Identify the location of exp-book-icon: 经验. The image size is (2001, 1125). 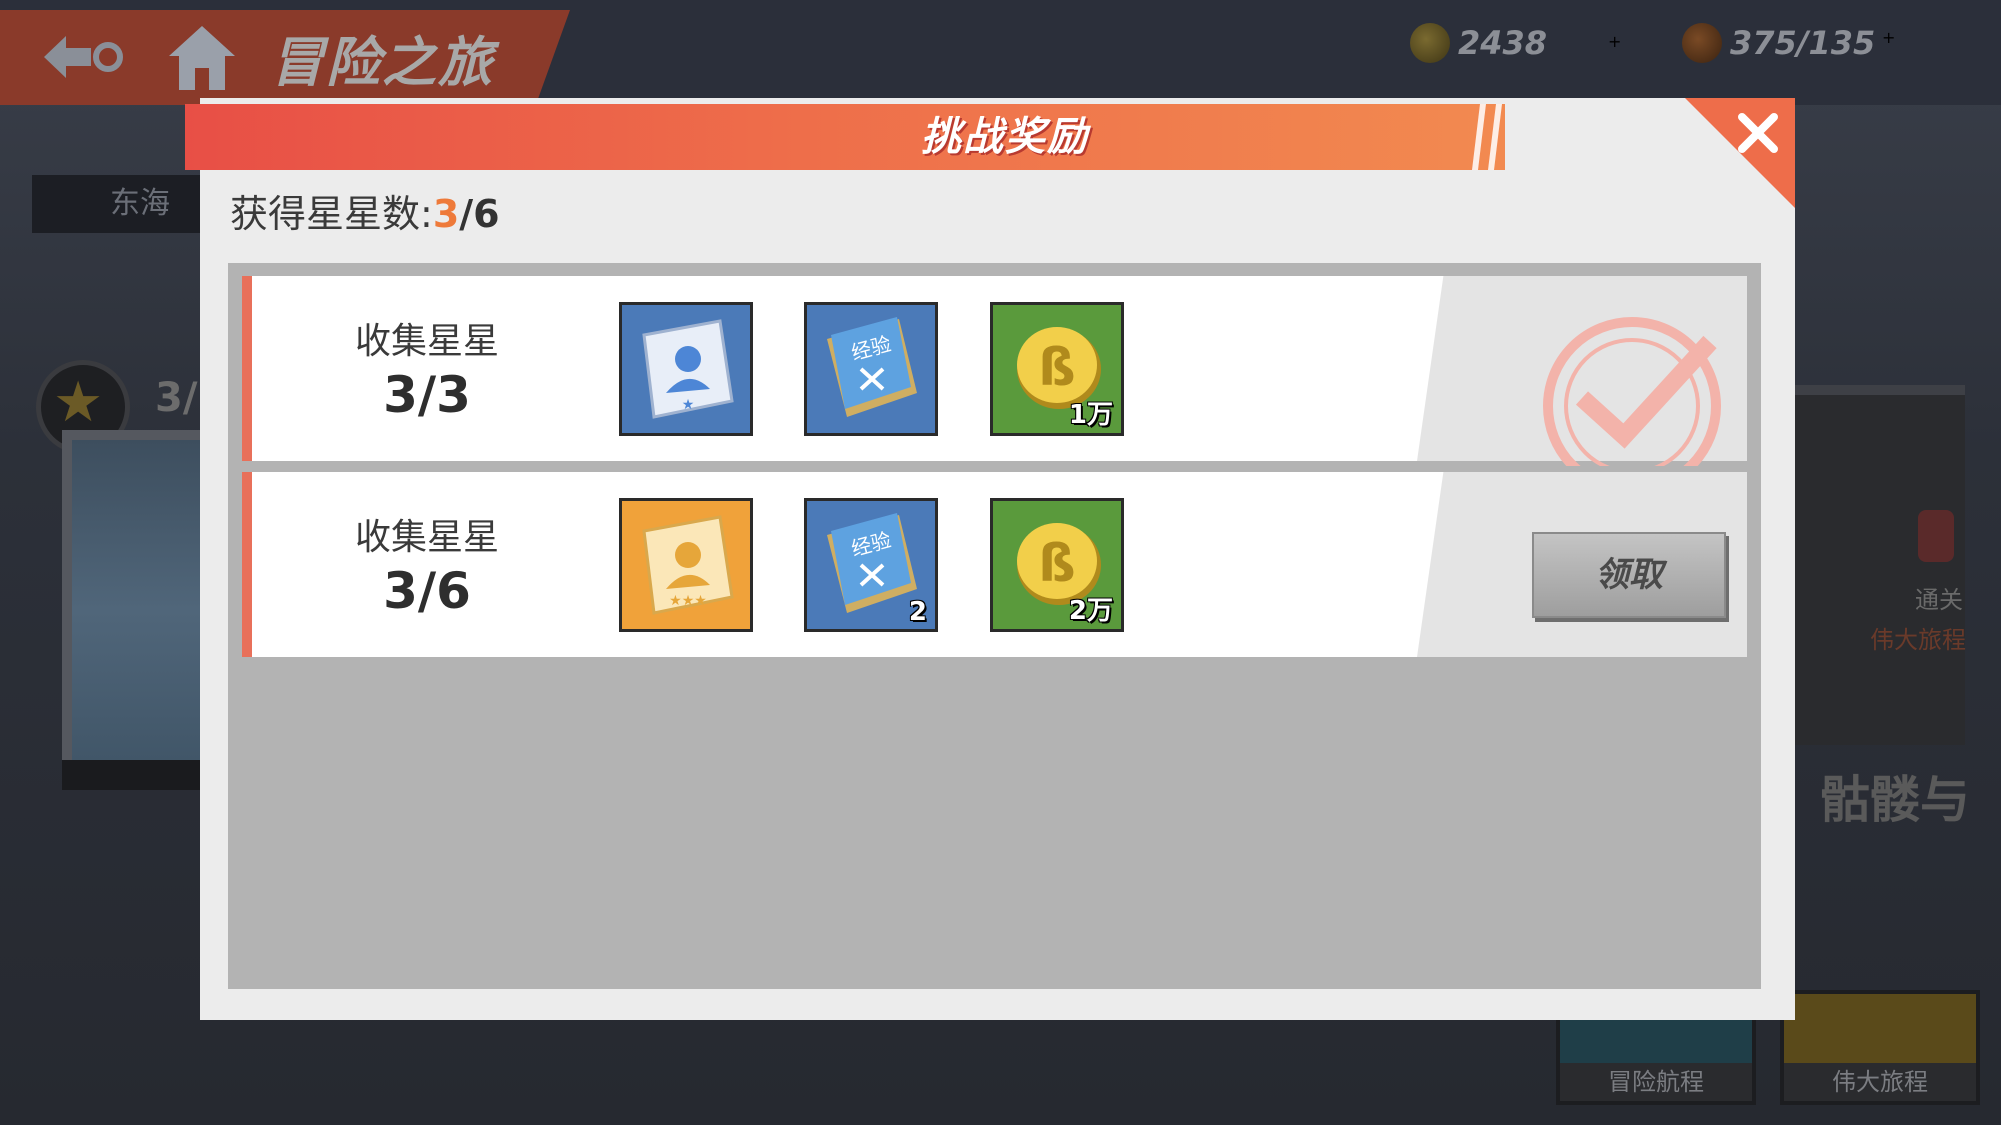
(872, 367).